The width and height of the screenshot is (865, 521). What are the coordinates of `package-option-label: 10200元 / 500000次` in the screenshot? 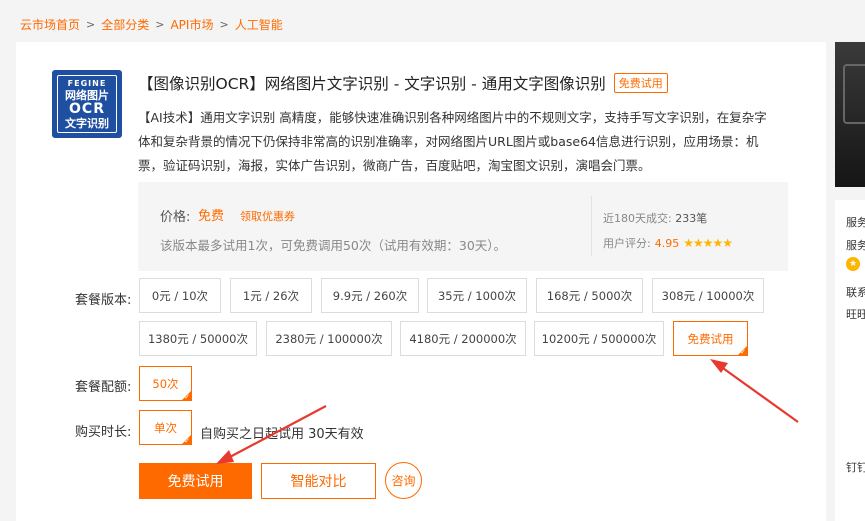 It's located at (599, 338).